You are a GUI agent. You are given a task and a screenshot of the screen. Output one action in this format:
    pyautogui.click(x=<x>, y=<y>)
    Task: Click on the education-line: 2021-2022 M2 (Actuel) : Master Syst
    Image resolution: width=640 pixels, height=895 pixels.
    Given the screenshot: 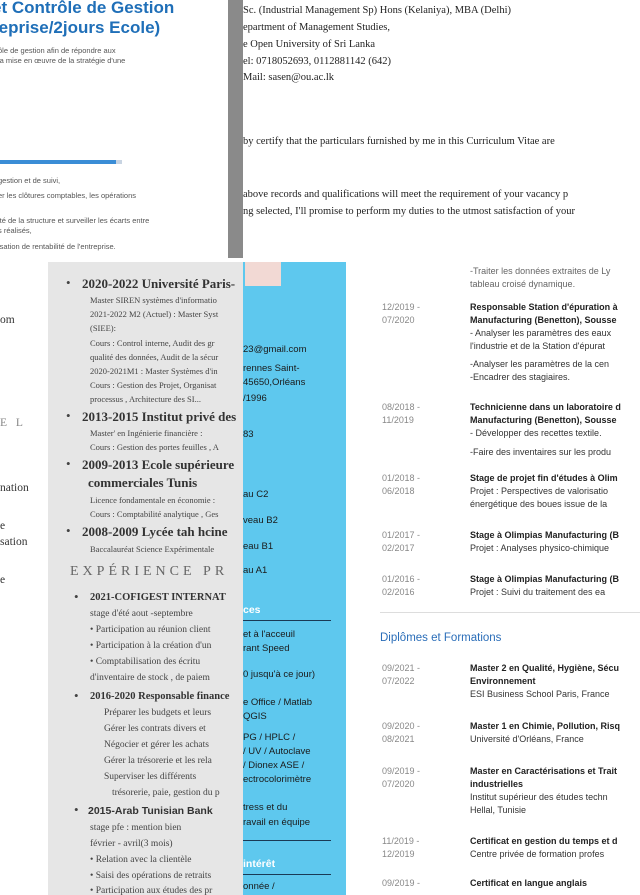 What is the action you would take?
    pyautogui.click(x=154, y=314)
    